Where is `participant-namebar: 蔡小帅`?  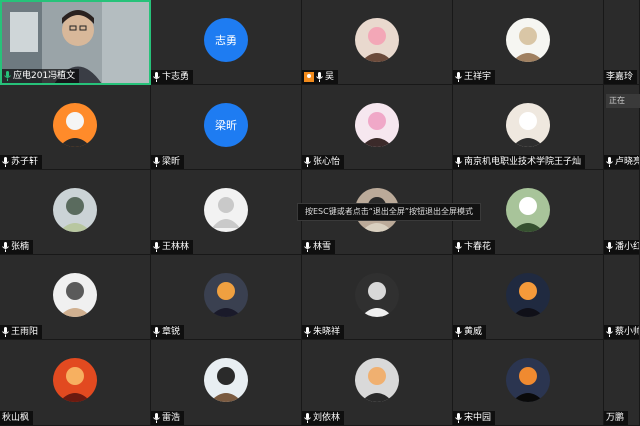 participant-namebar: 蔡小帅 is located at coordinates (621, 332).